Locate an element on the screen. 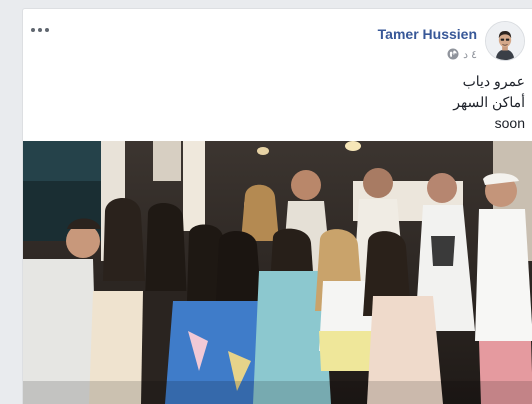 The width and height of the screenshot is (532, 404). post-timestamp: ٤ د is located at coordinates (470, 54).